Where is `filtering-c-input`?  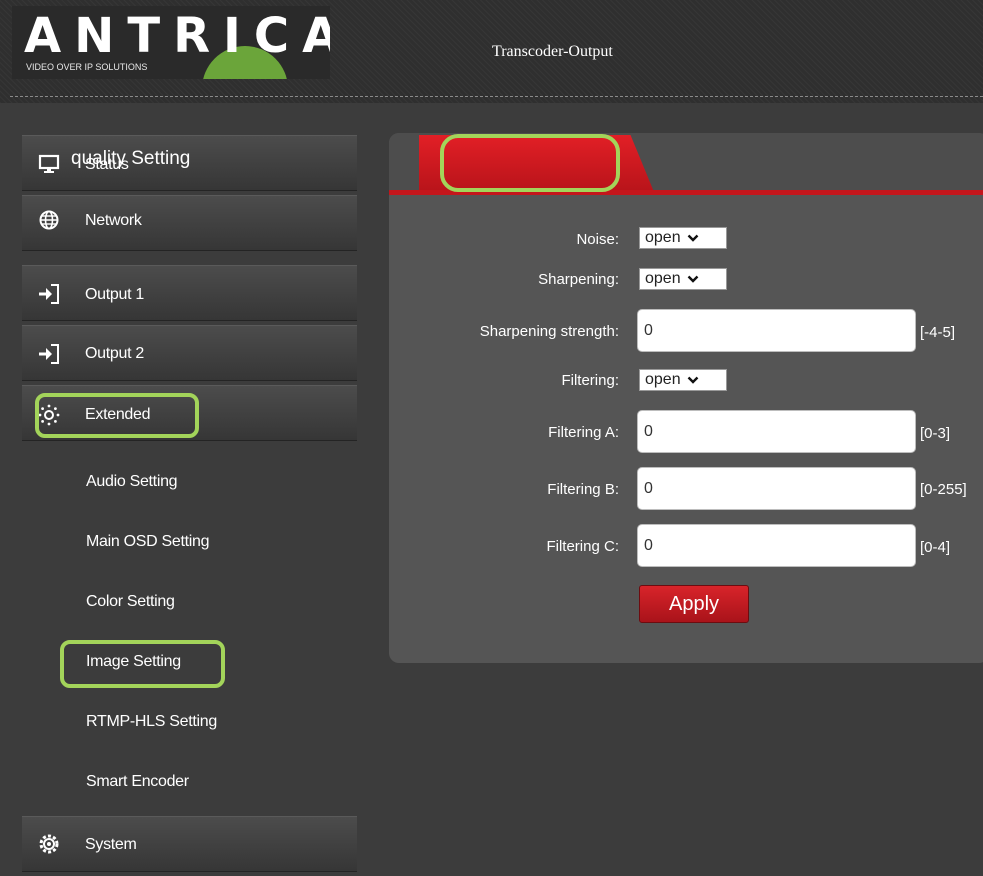 filtering-c-input is located at coordinates (776, 545).